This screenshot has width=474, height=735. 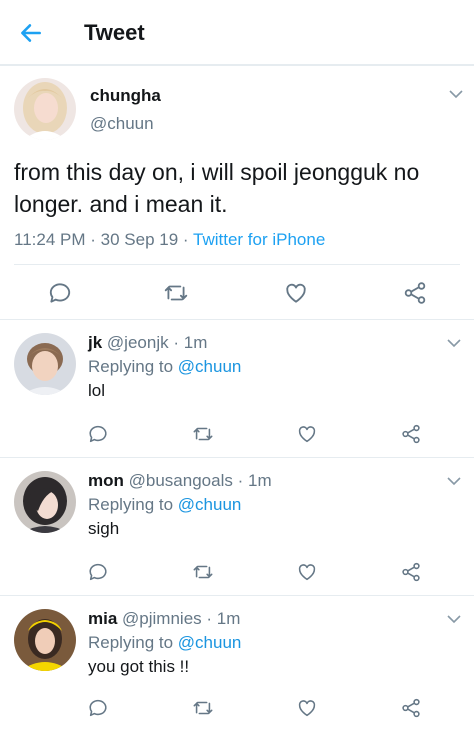 What do you see at coordinates (50, 239) in the screenshot?
I see `tweet-time: 11:24 PM` at bounding box center [50, 239].